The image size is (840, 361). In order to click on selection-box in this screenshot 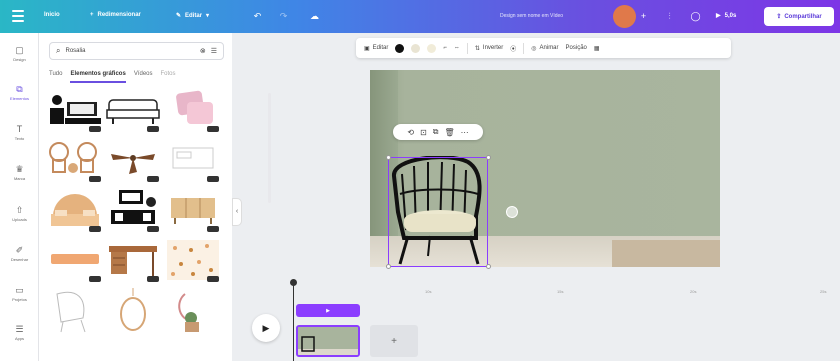, I will do `click(438, 212)`.